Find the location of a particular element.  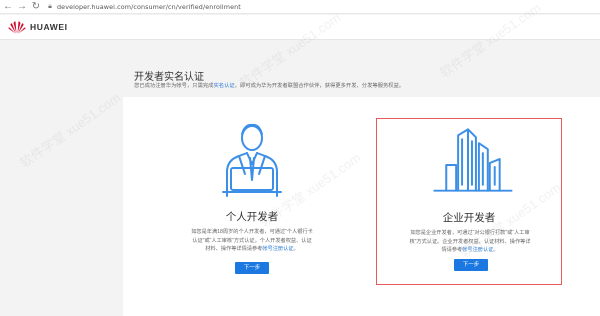

subtitle-text-end: ，即可成为华为开发者联盟合作伙伴，获得更多开发、分发等服务权益。 is located at coordinates (319, 86).